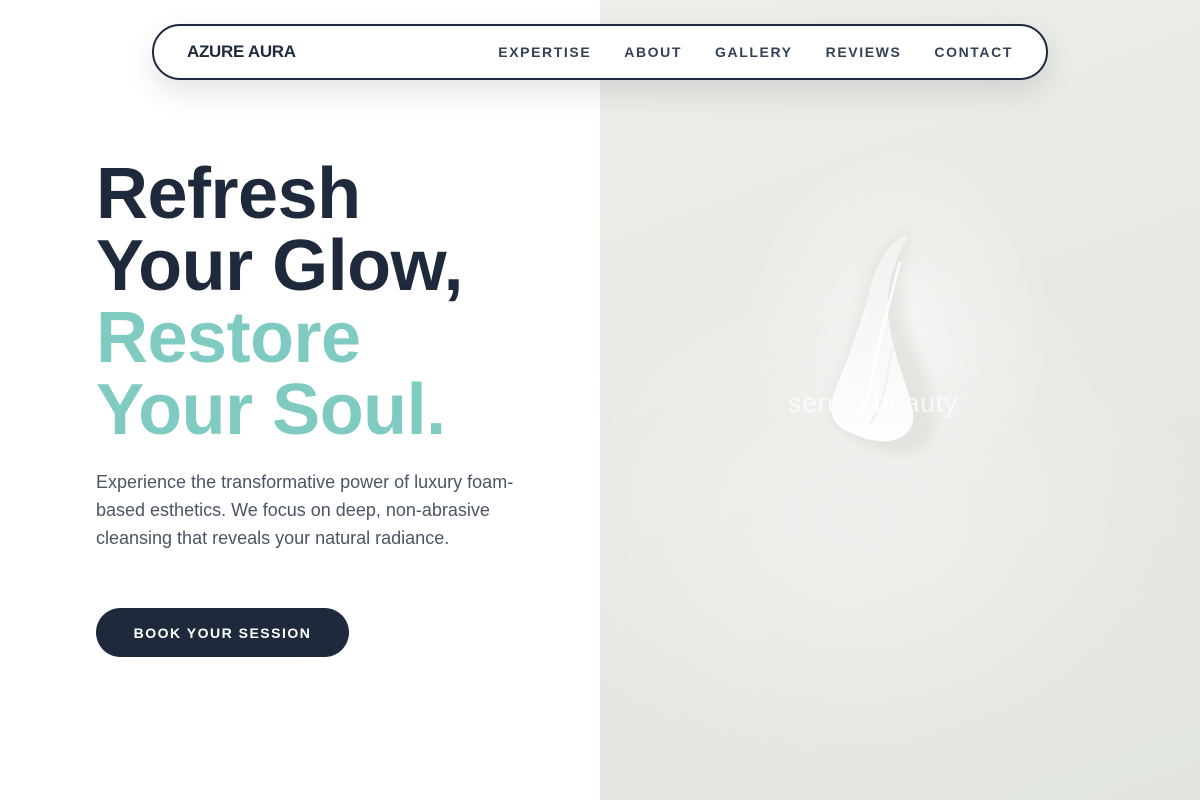 This screenshot has height=800, width=1200. I want to click on nav-link-contact: CONTACT, so click(973, 52).